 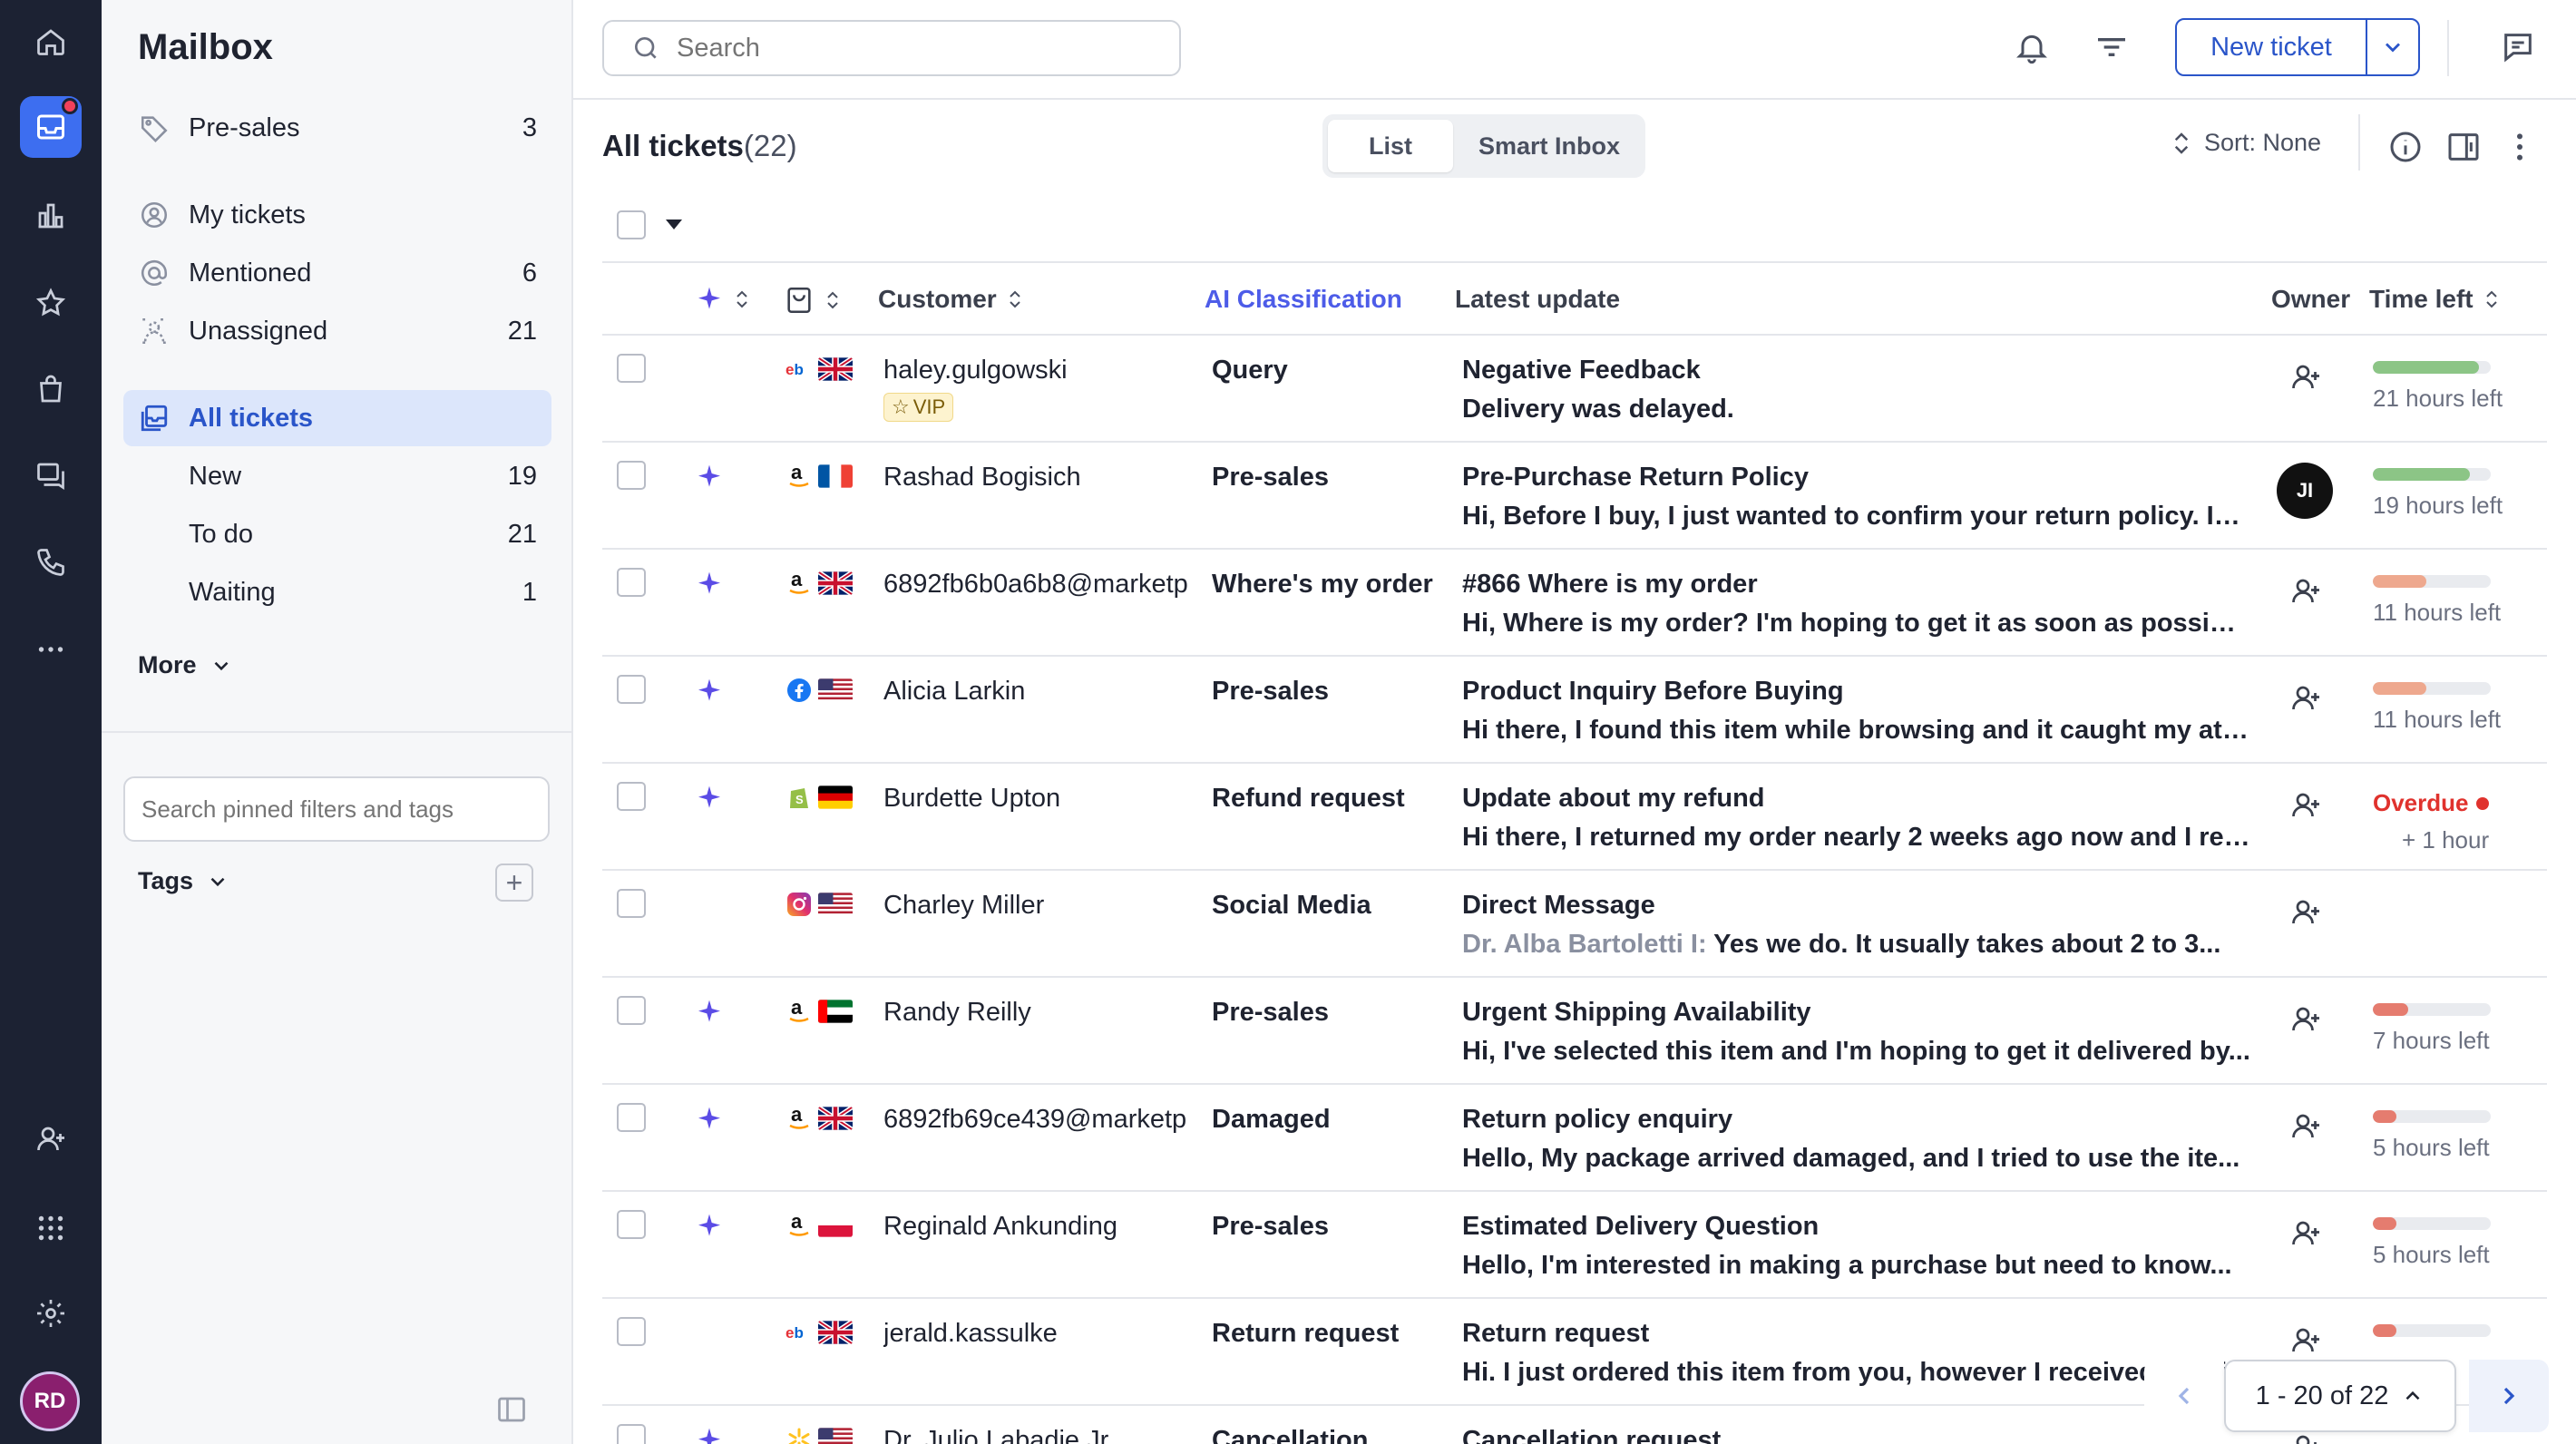 What do you see at coordinates (1929, 390) in the screenshot?
I see `latest-update: Negative Feedback Delivery was delayed.` at bounding box center [1929, 390].